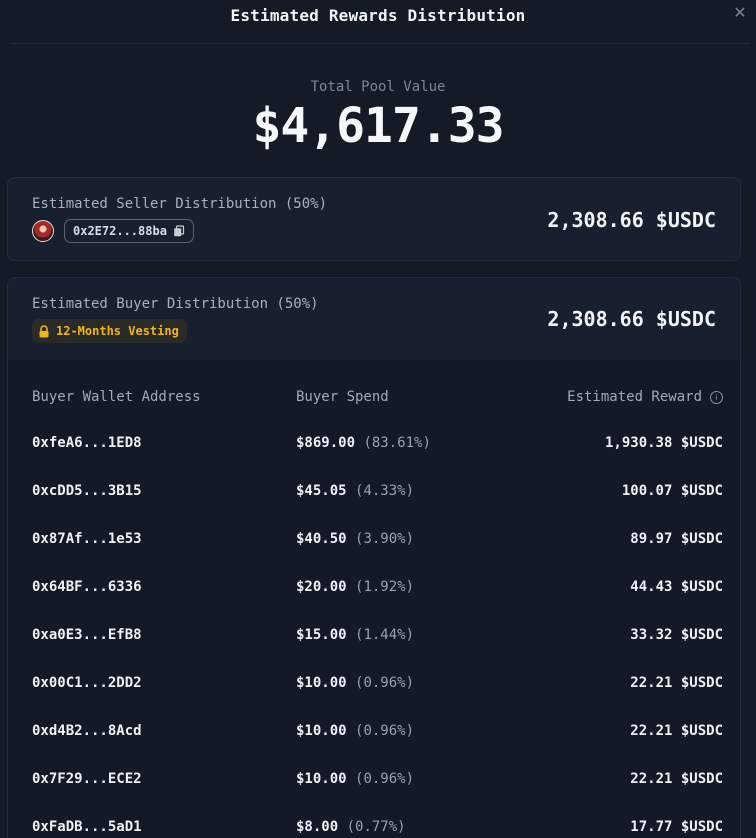  Describe the element at coordinates (87, 683) in the screenshot. I see `wallet-address: 0x00C1...2DD2` at that location.